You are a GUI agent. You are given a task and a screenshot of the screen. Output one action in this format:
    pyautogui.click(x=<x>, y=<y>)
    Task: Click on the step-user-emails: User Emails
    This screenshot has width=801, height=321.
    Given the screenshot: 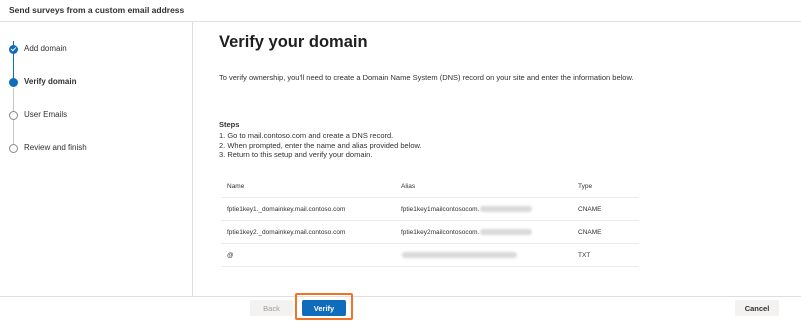 What is the action you would take?
    pyautogui.click(x=95, y=115)
    